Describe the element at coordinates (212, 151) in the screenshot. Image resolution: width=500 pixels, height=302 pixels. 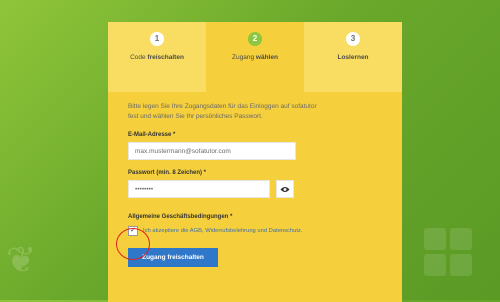
I see `email-field: max.mustermann@sofatutor.com` at that location.